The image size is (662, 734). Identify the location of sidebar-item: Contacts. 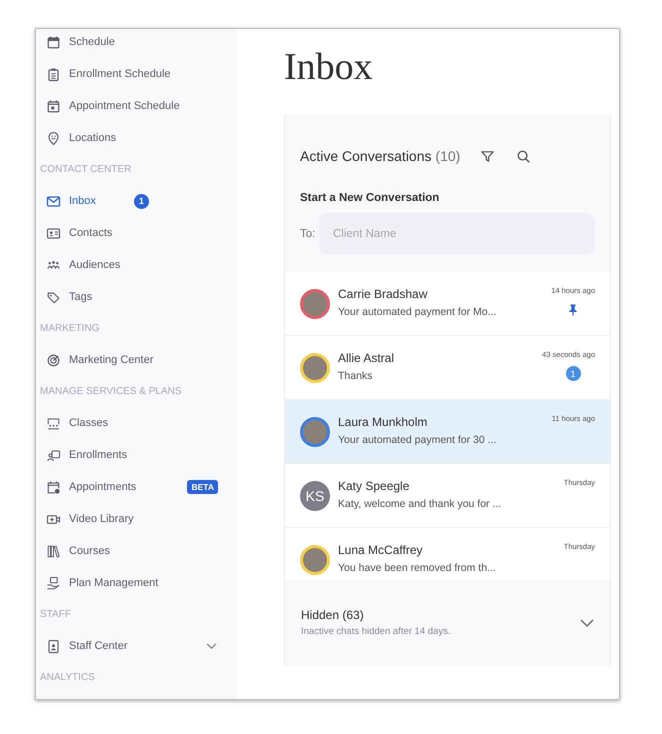
(136, 233).